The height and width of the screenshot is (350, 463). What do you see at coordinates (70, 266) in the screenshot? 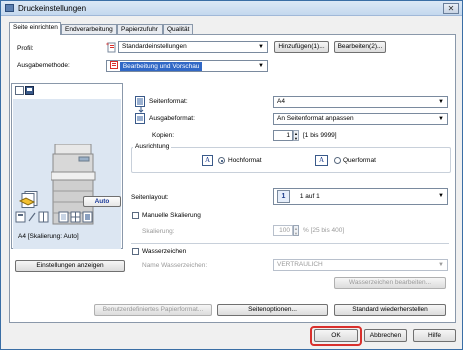
I see `show-settings-button: Einstellungen anzeigen` at bounding box center [70, 266].